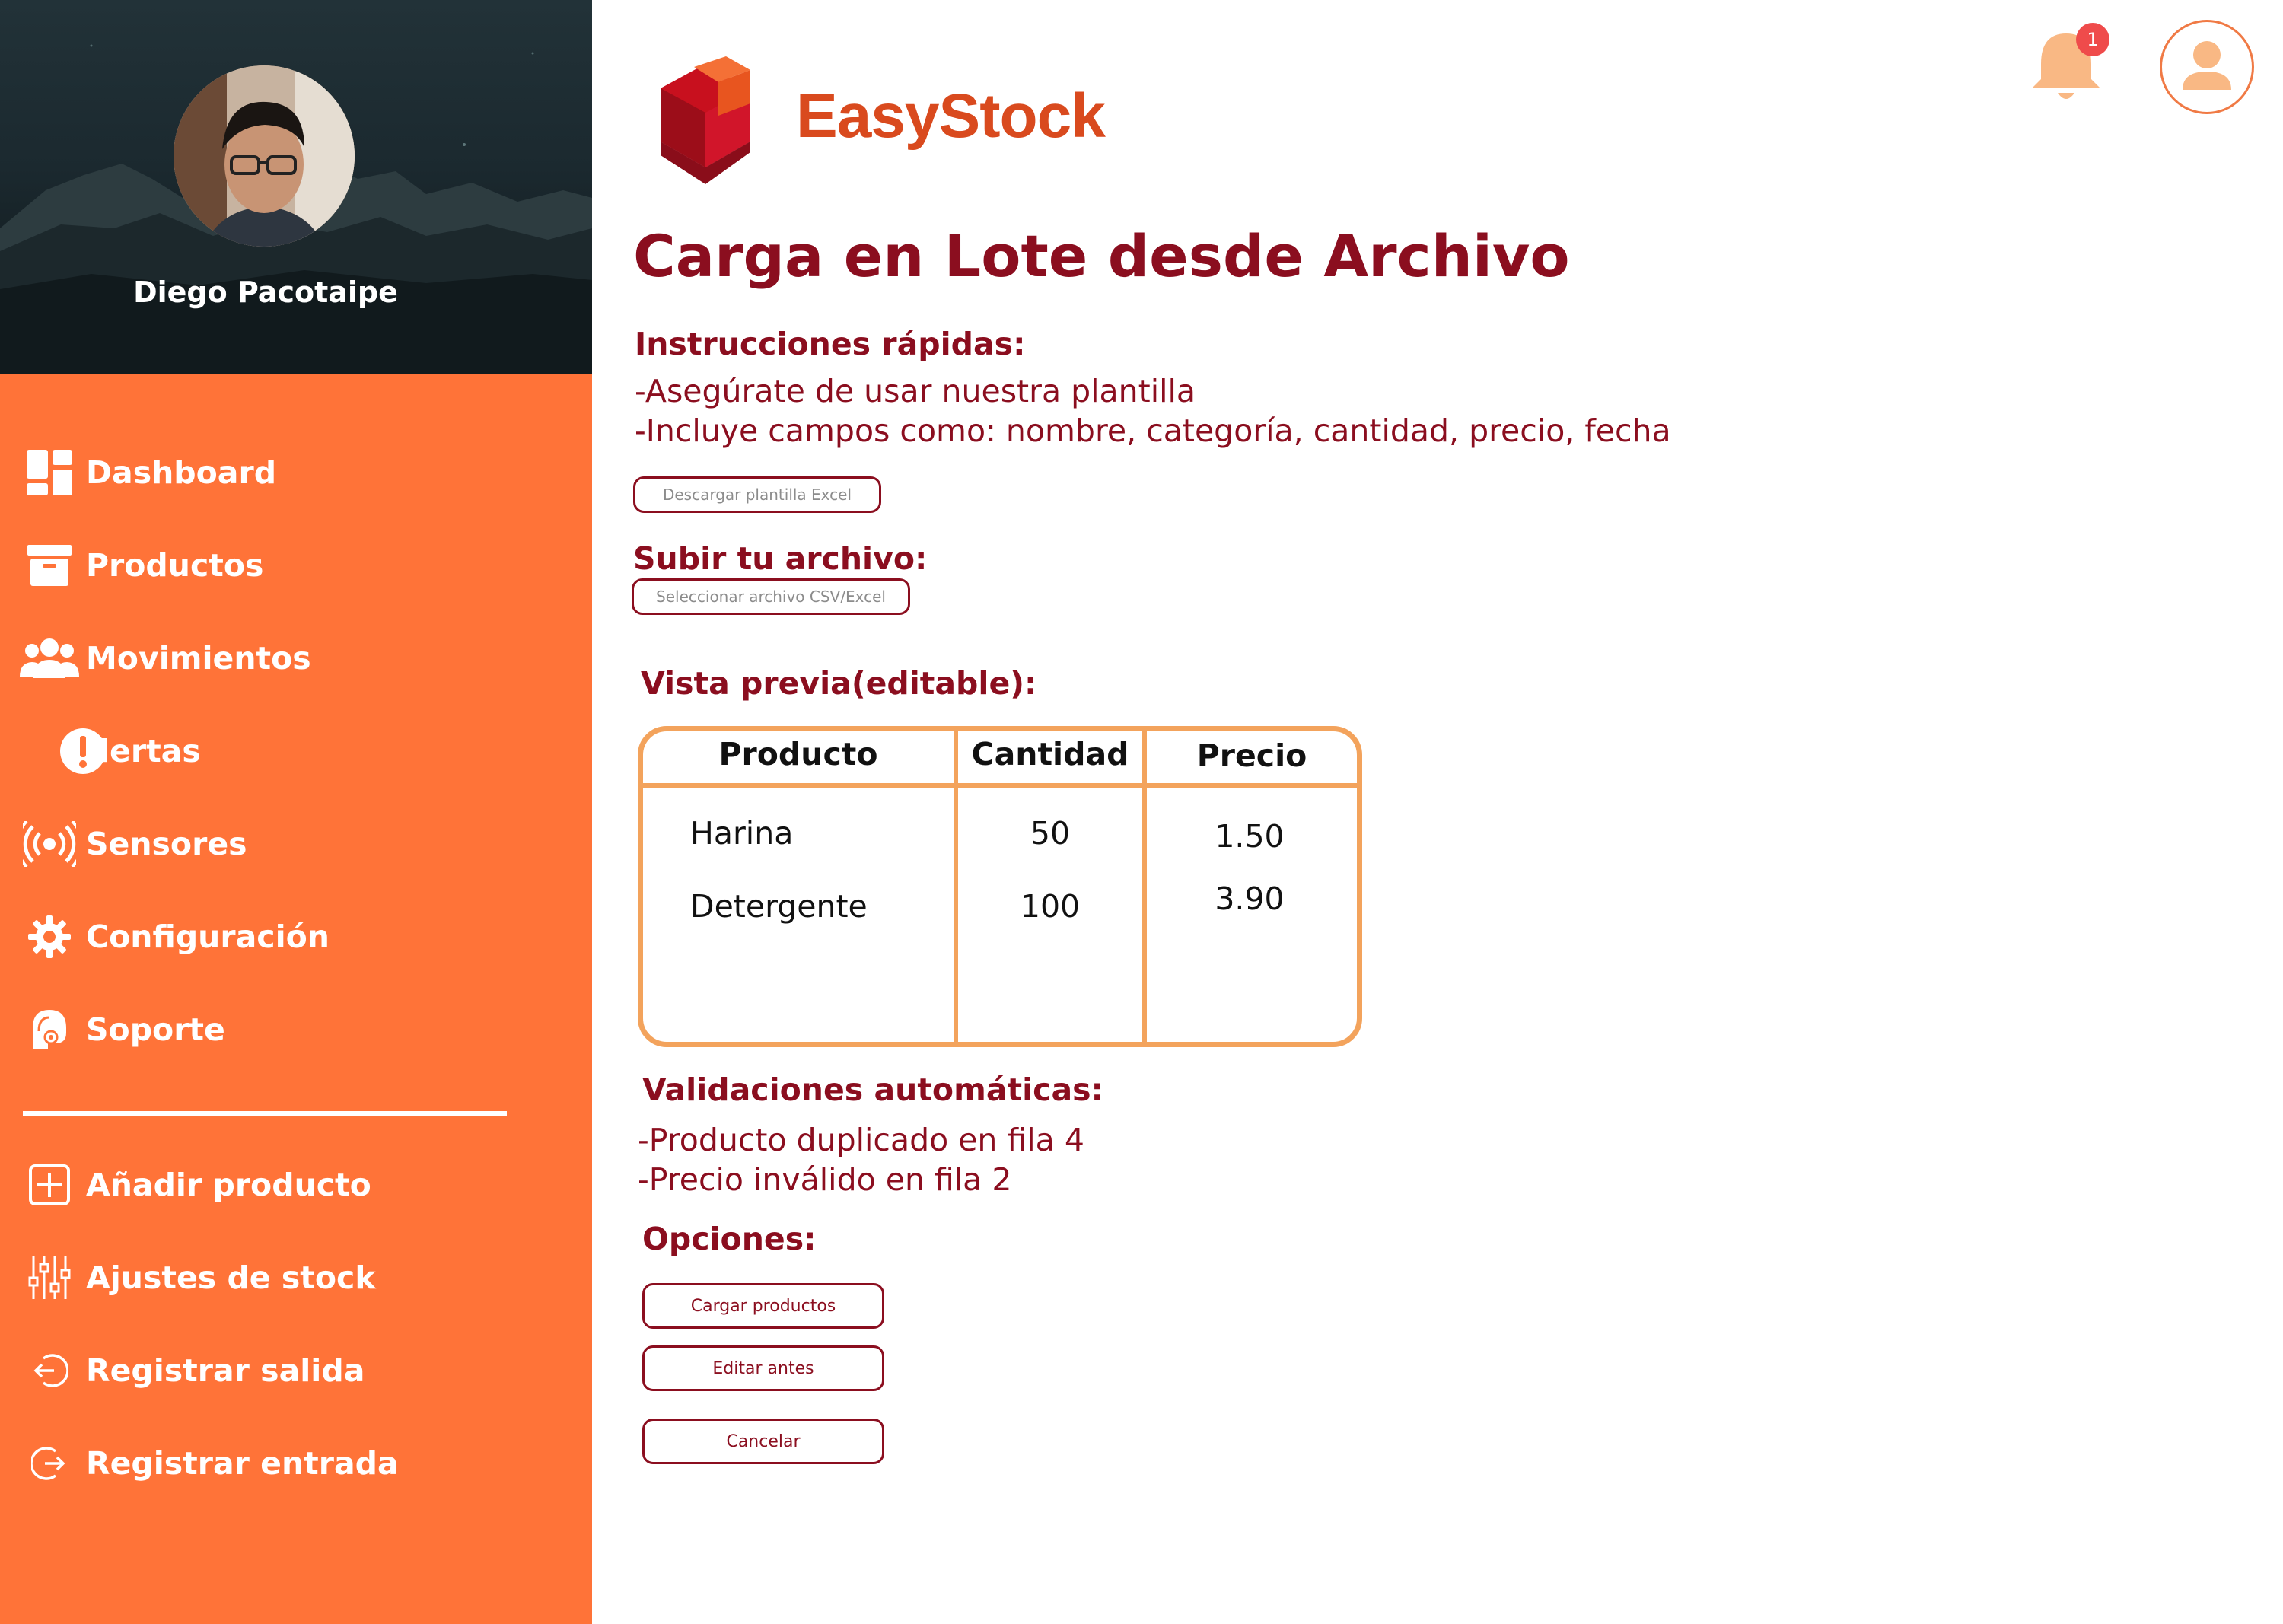 The image size is (2283, 1624). What do you see at coordinates (181, 473) in the screenshot?
I see `sidebar-item-label: Dashboard` at bounding box center [181, 473].